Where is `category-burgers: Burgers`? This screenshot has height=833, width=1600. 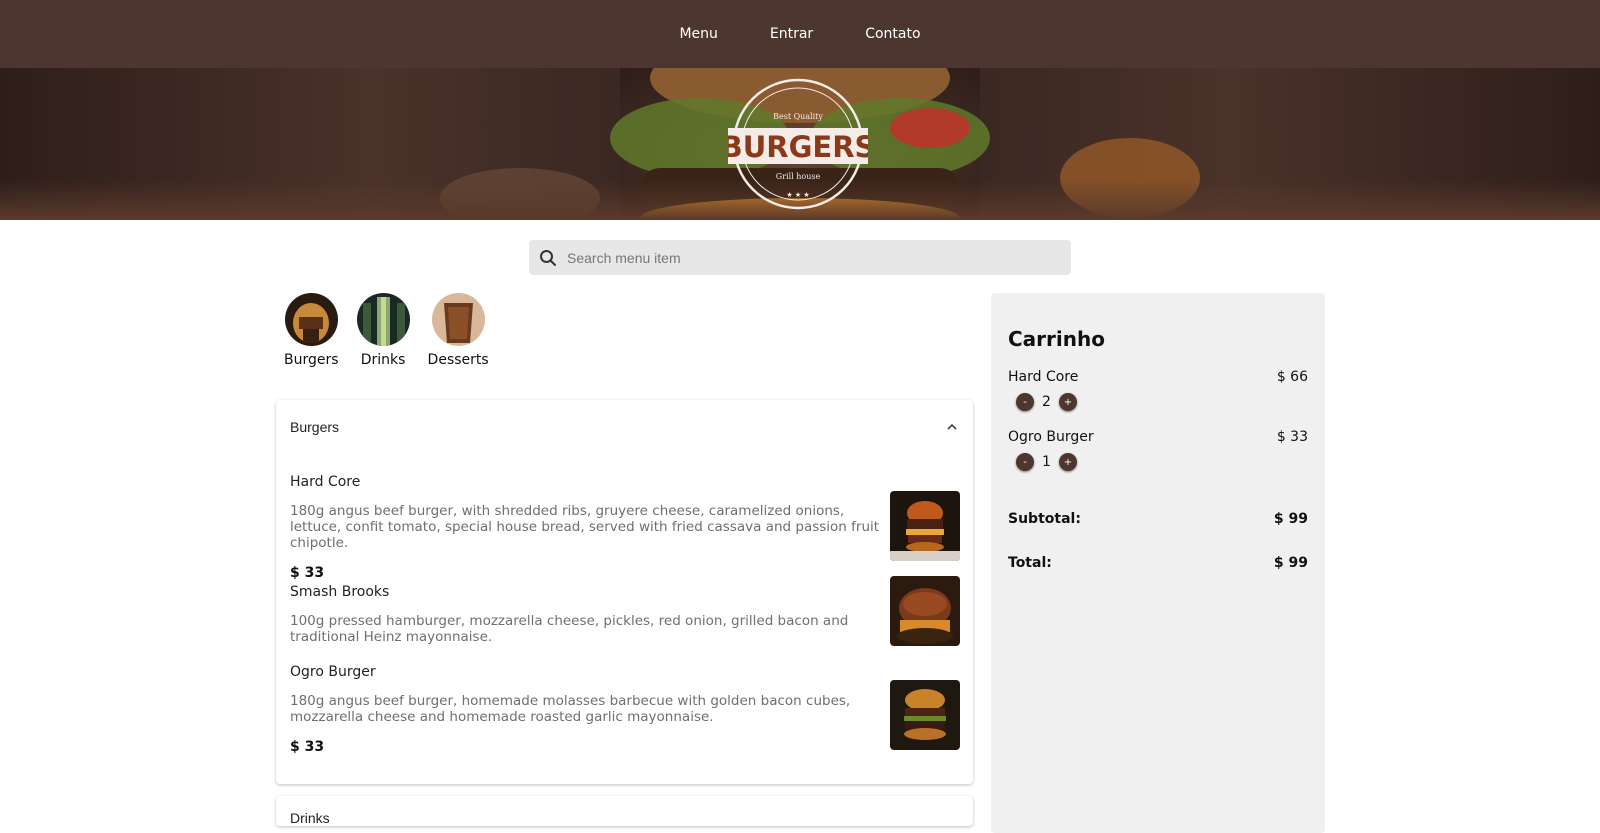
category-burgers: Burgers is located at coordinates (311, 330).